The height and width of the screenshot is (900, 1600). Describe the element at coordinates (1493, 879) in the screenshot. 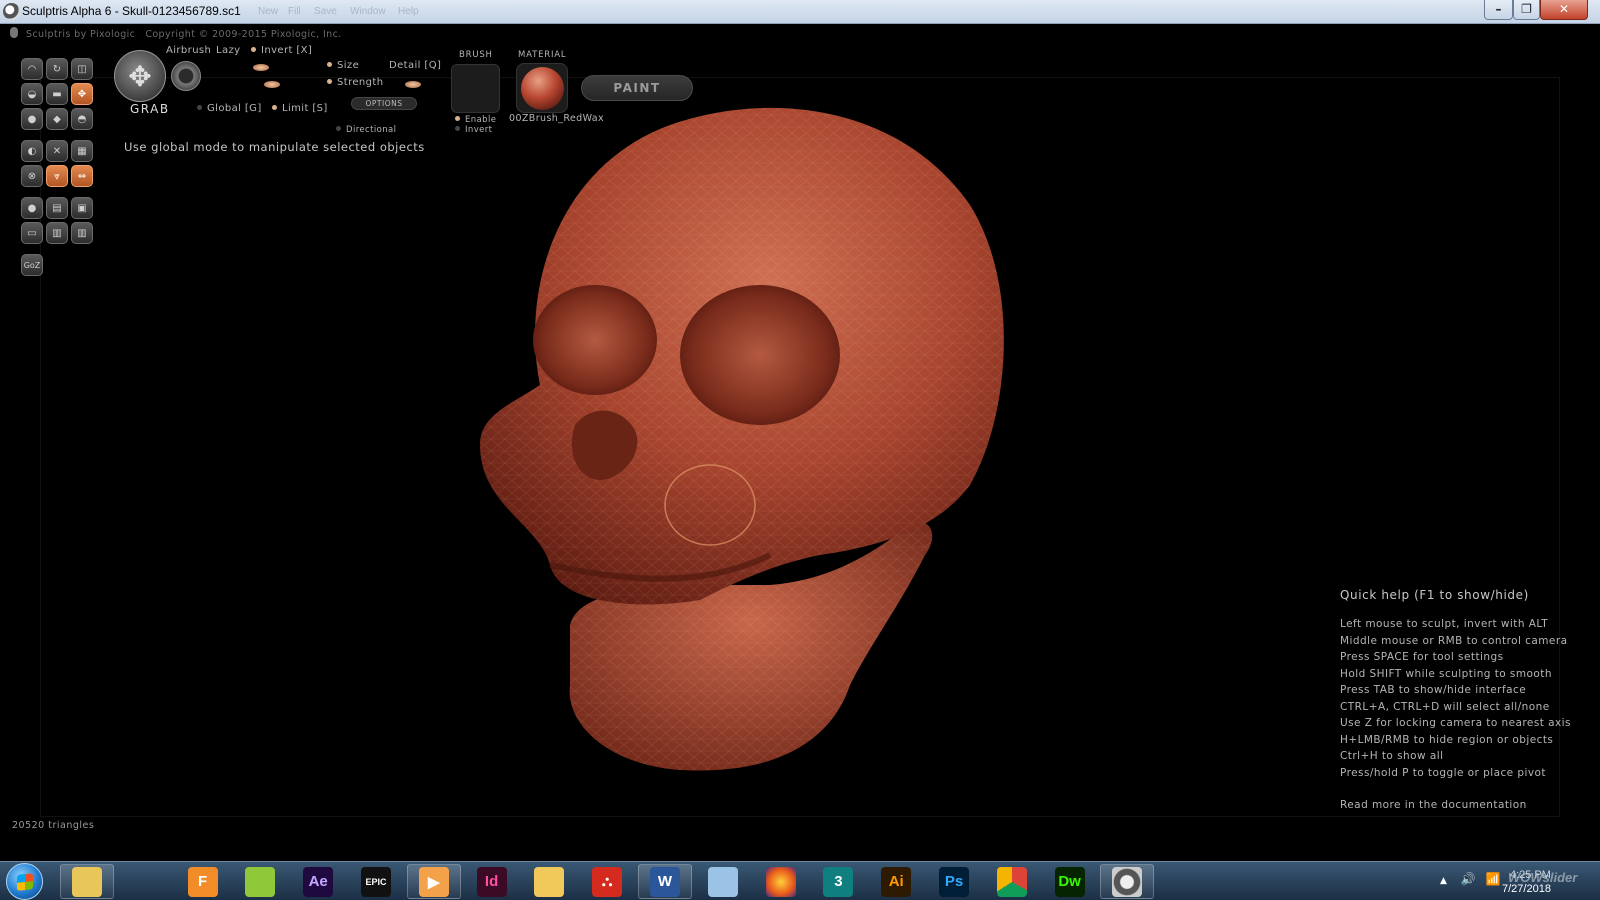

I see `network-icon: 📶` at that location.